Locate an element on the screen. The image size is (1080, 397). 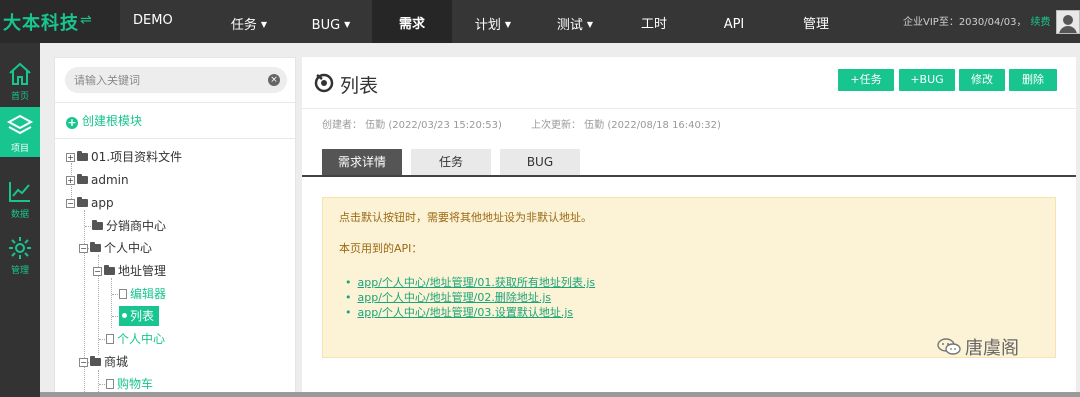
tree-node: 编辑器 is located at coordinates (142, 294).